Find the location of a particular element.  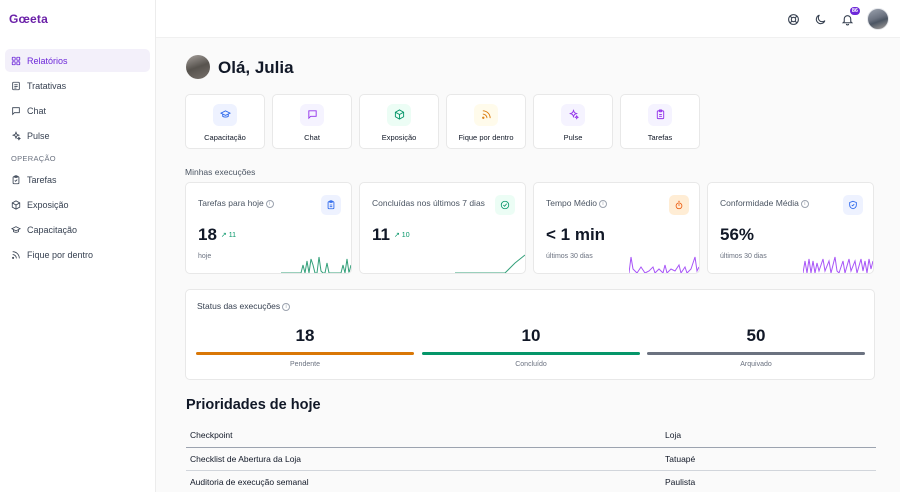

kpi-card-concluidas: Concluídas nos últimos 7 dias 11 ↗ 10 is located at coordinates (442, 228).